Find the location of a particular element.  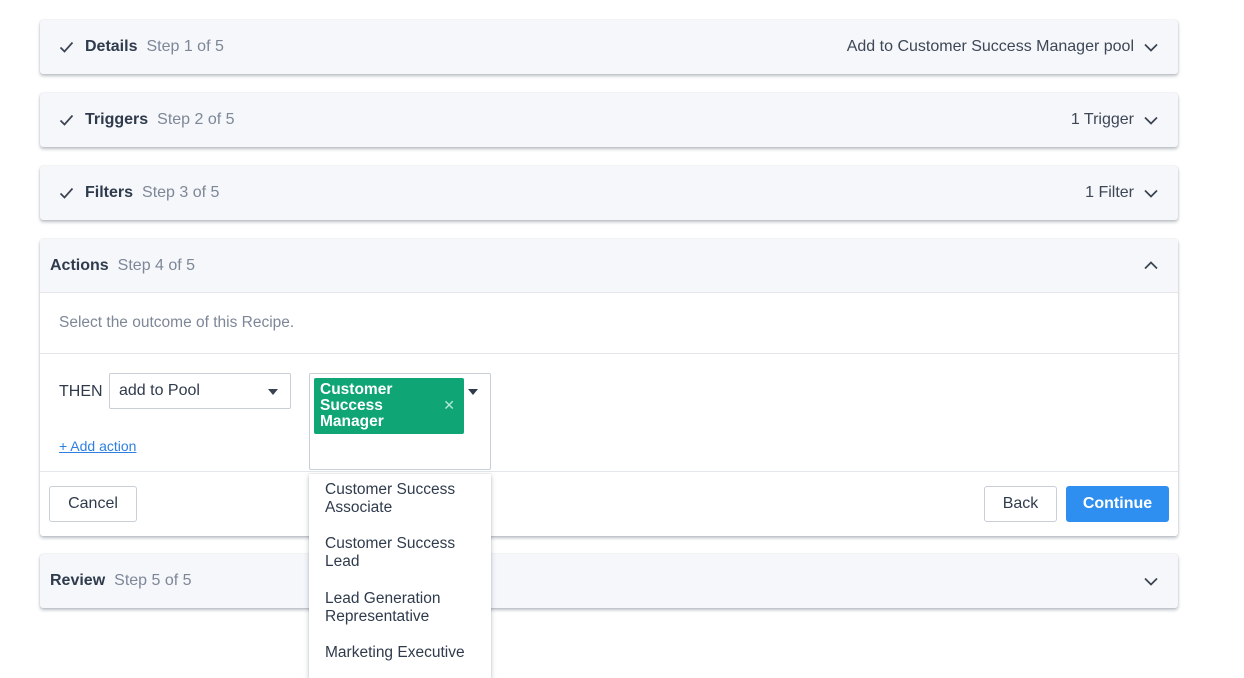

step-header-filters: Filters Step 3 of 5 1 Filter is located at coordinates (609, 193).